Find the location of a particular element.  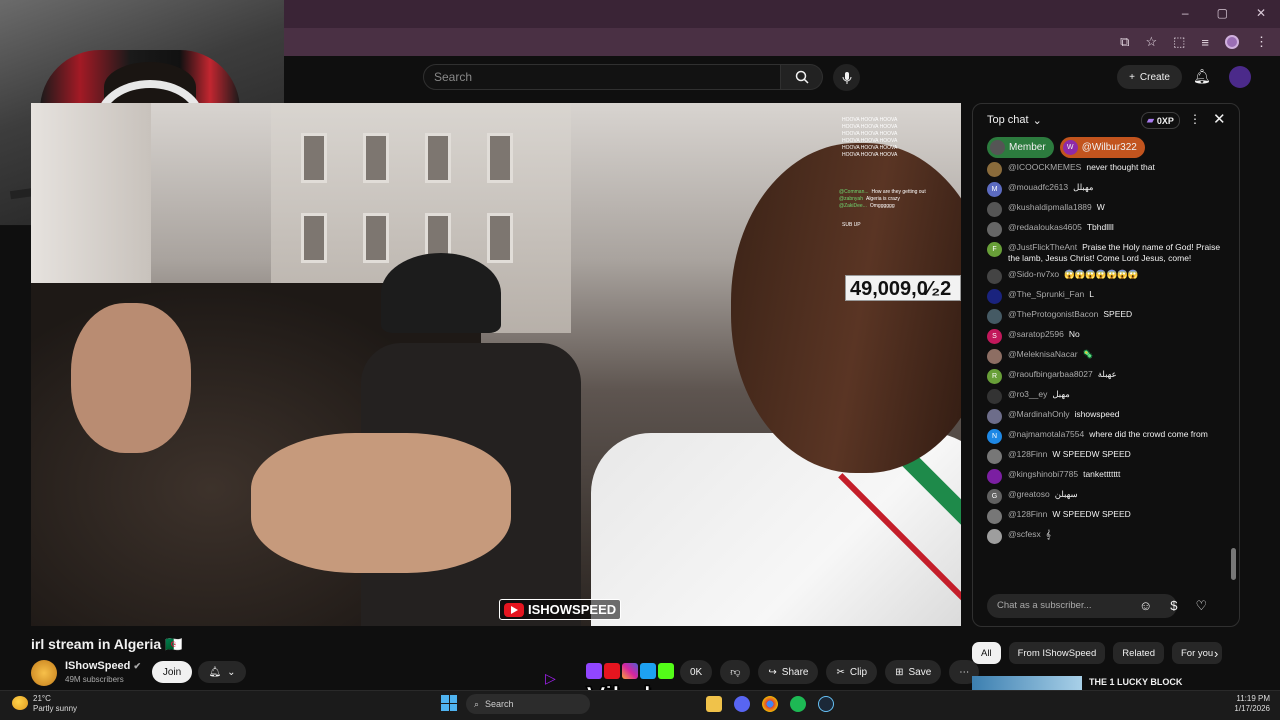

system-clock: 11:19 PM 1/17/2026 is located at coordinates (1248, 704).